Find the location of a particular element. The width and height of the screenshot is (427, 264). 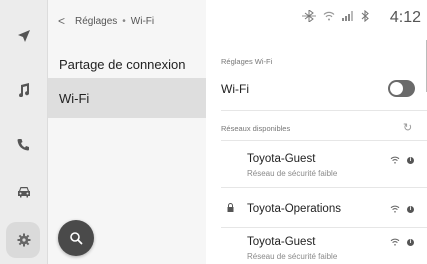

phone-icon is located at coordinates (23, 144).